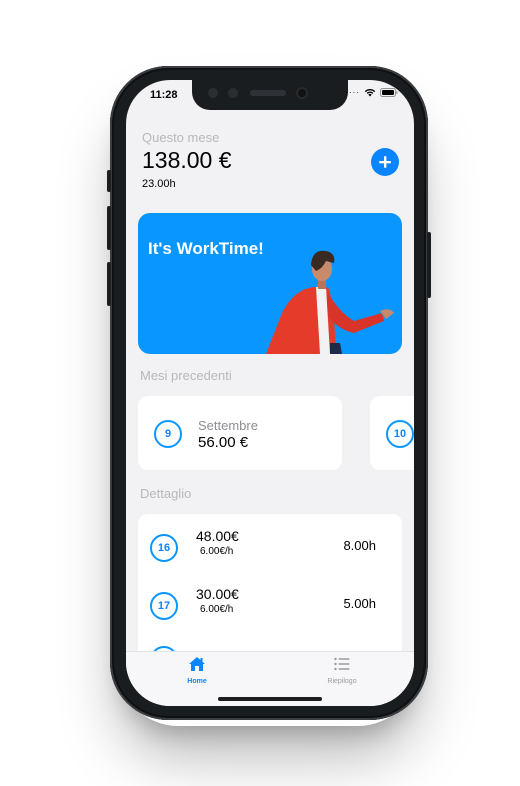 This screenshot has width=520, height=786. I want to click on month-number-badge: 9, so click(168, 434).